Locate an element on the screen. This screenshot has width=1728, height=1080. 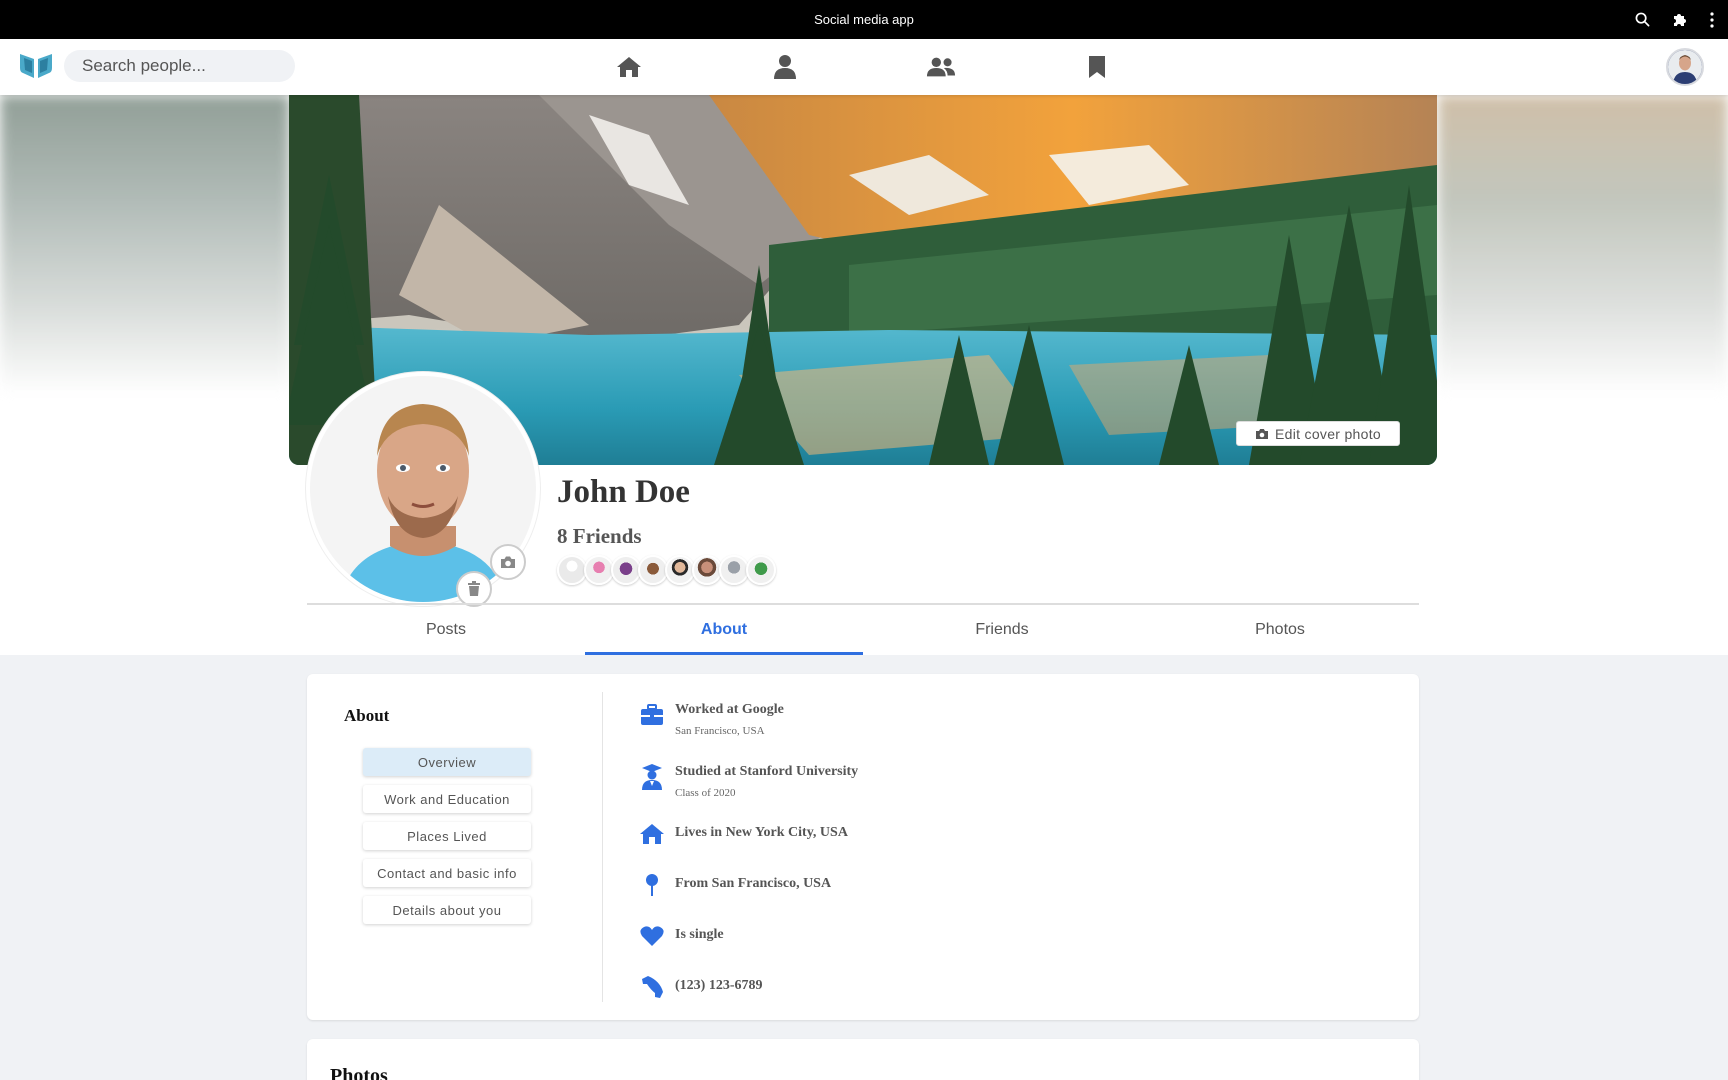
tab-friends: Friends is located at coordinates (1002, 630).